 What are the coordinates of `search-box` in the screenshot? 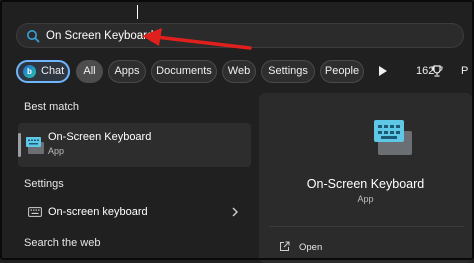 It's located at (240, 35).